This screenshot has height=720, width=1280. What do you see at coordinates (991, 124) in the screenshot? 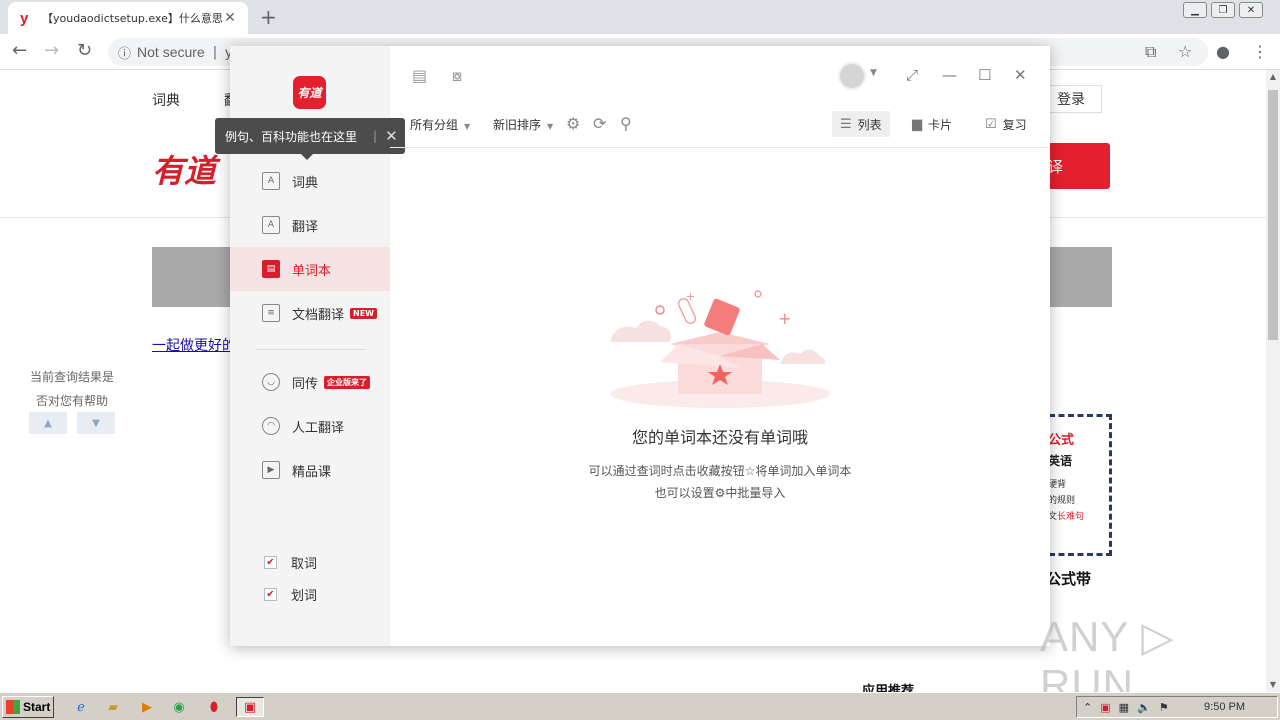
I see `review-check-icon: ☑` at bounding box center [991, 124].